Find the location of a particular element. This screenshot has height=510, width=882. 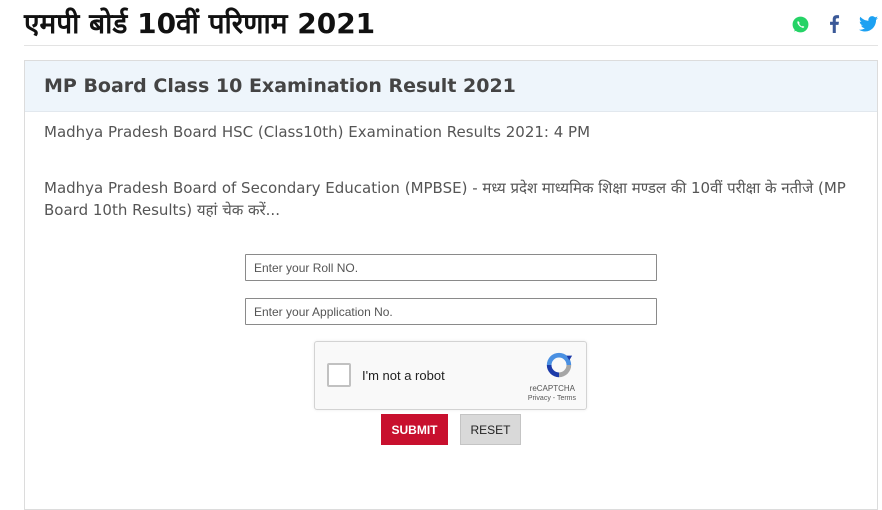

facebook-icon is located at coordinates (834, 24).